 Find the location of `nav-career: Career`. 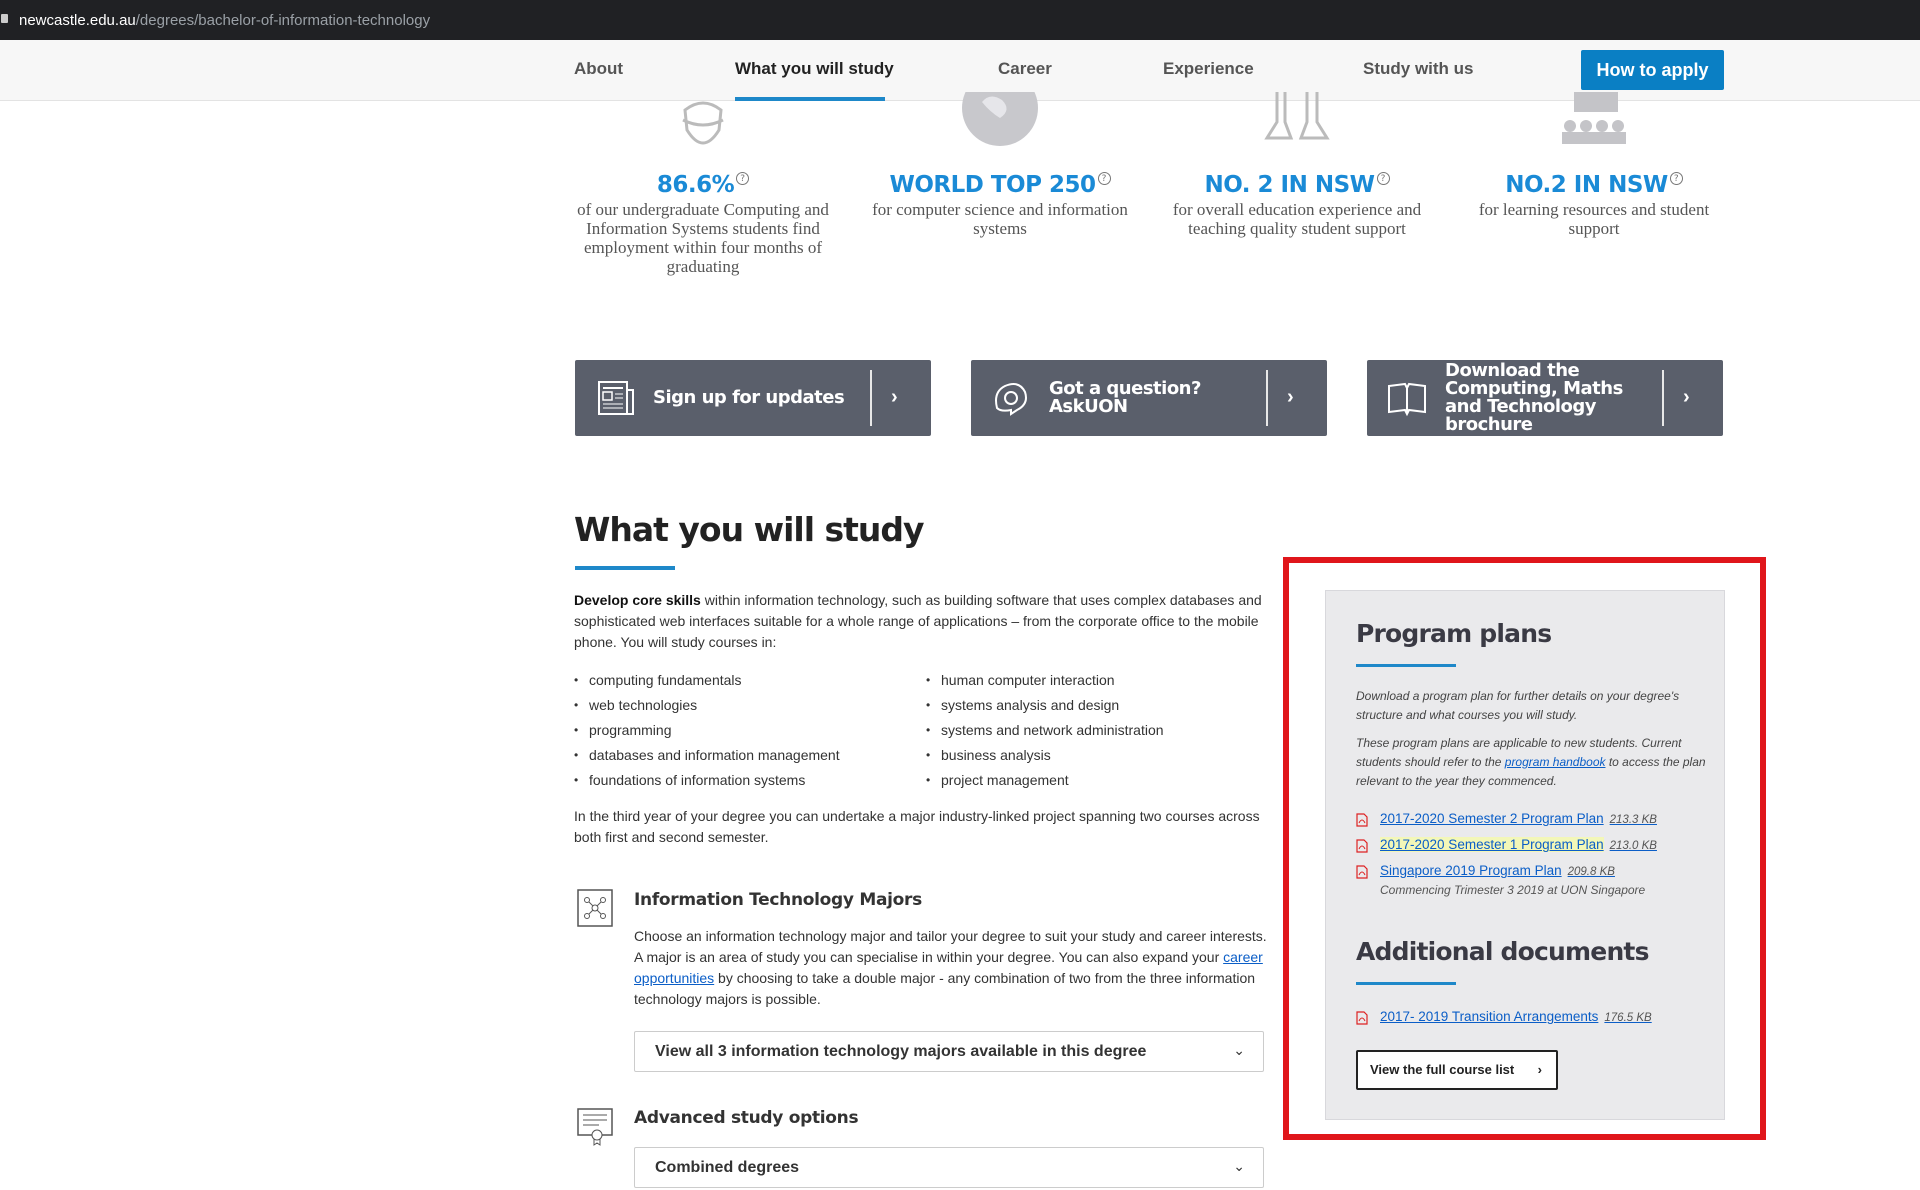

nav-career: Career is located at coordinates (1025, 69).